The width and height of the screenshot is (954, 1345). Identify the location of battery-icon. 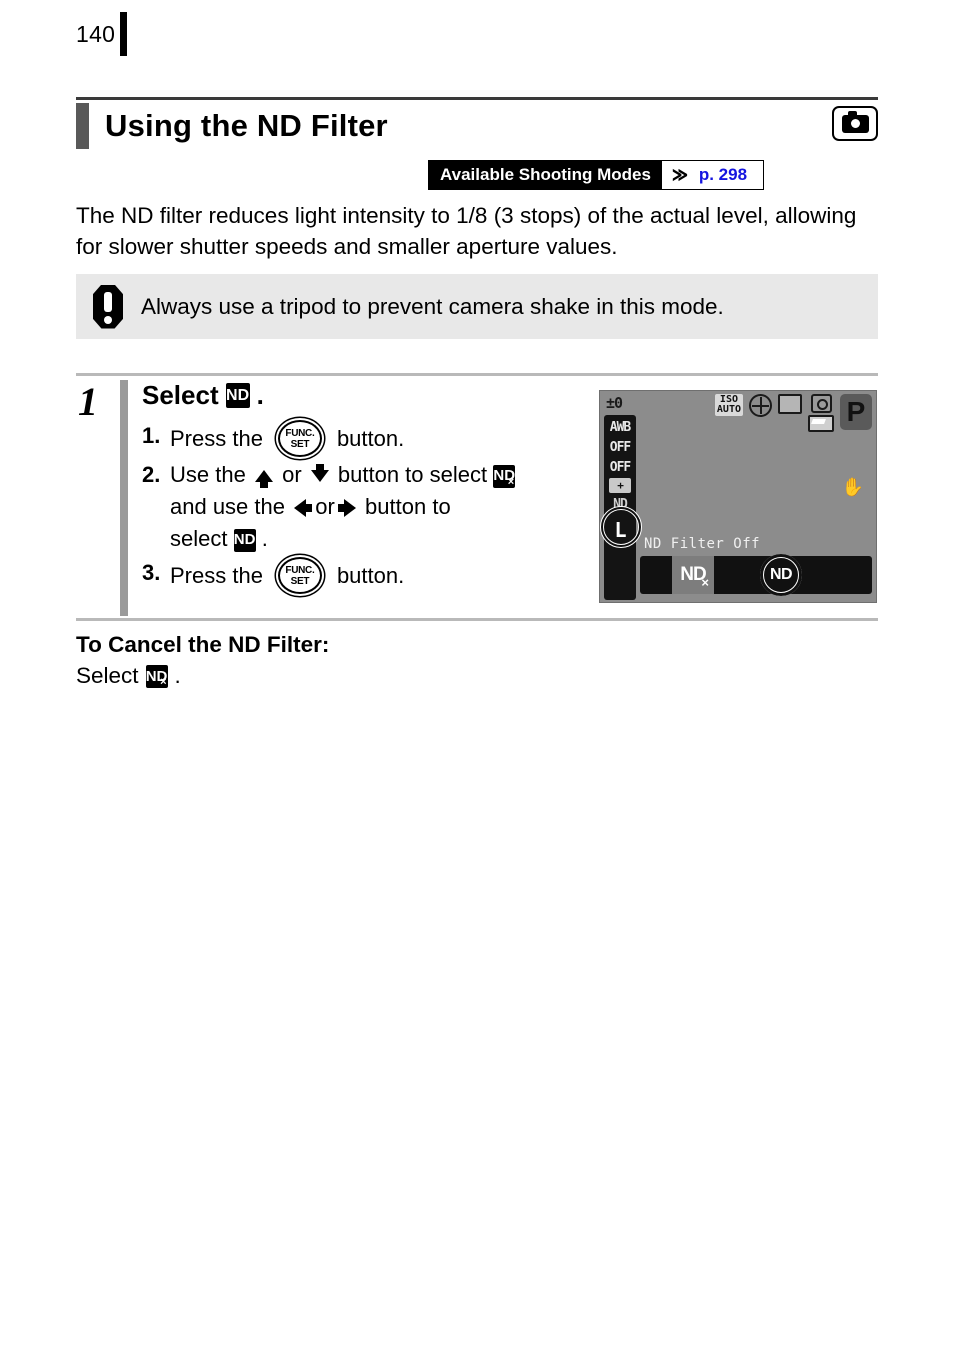
(821, 423).